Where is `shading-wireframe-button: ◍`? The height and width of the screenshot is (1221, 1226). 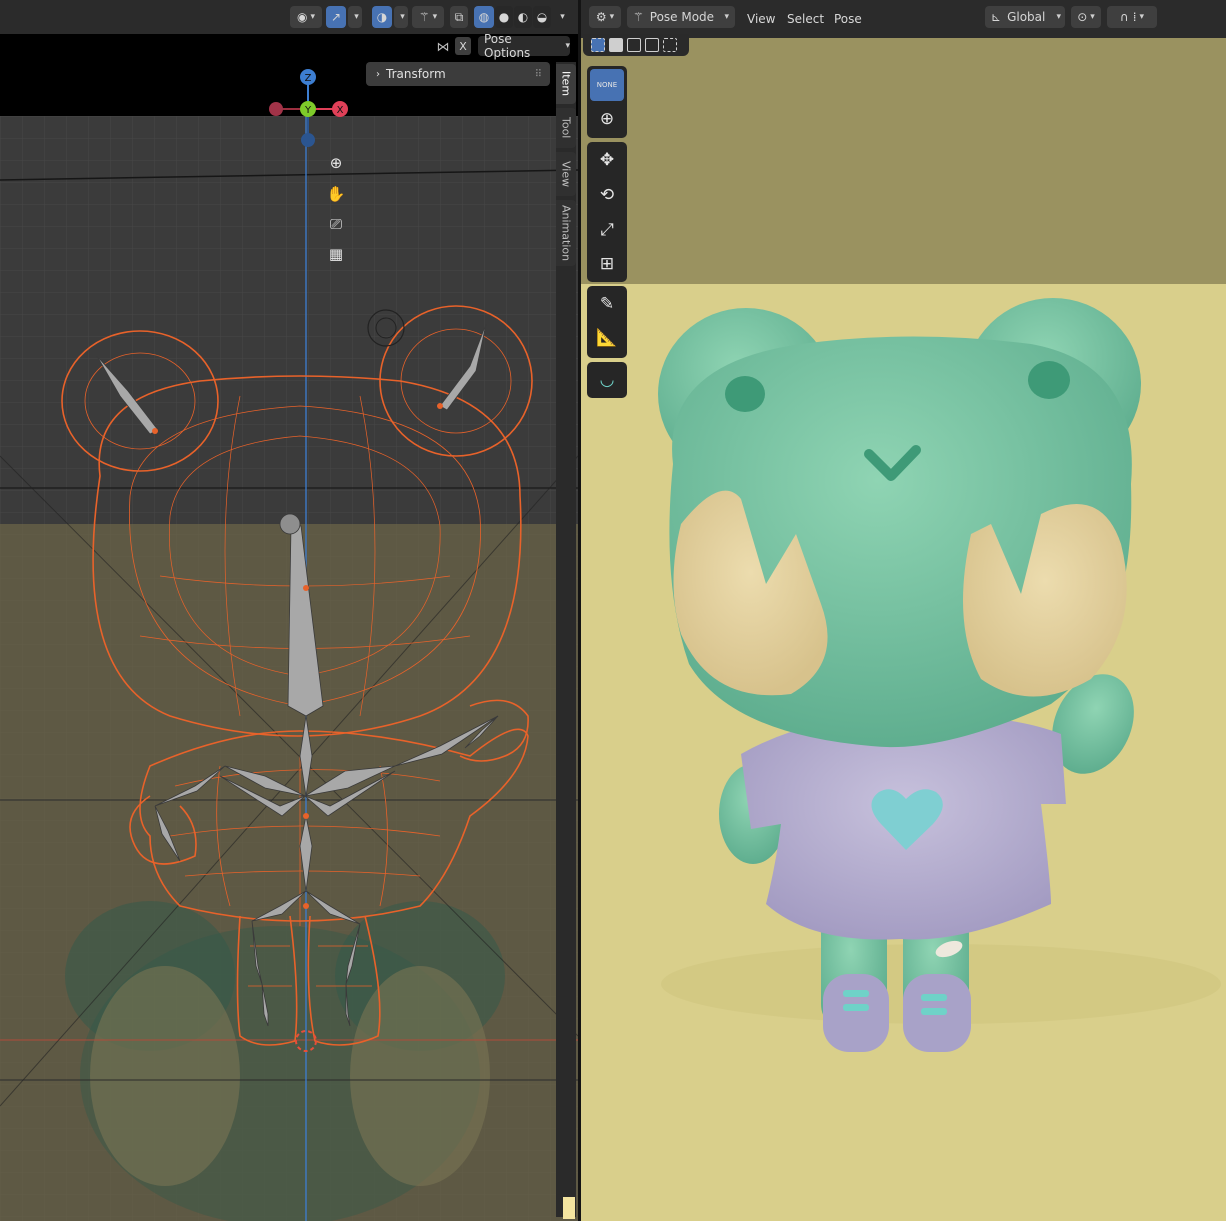
shading-wireframe-button: ◍ is located at coordinates (484, 17).